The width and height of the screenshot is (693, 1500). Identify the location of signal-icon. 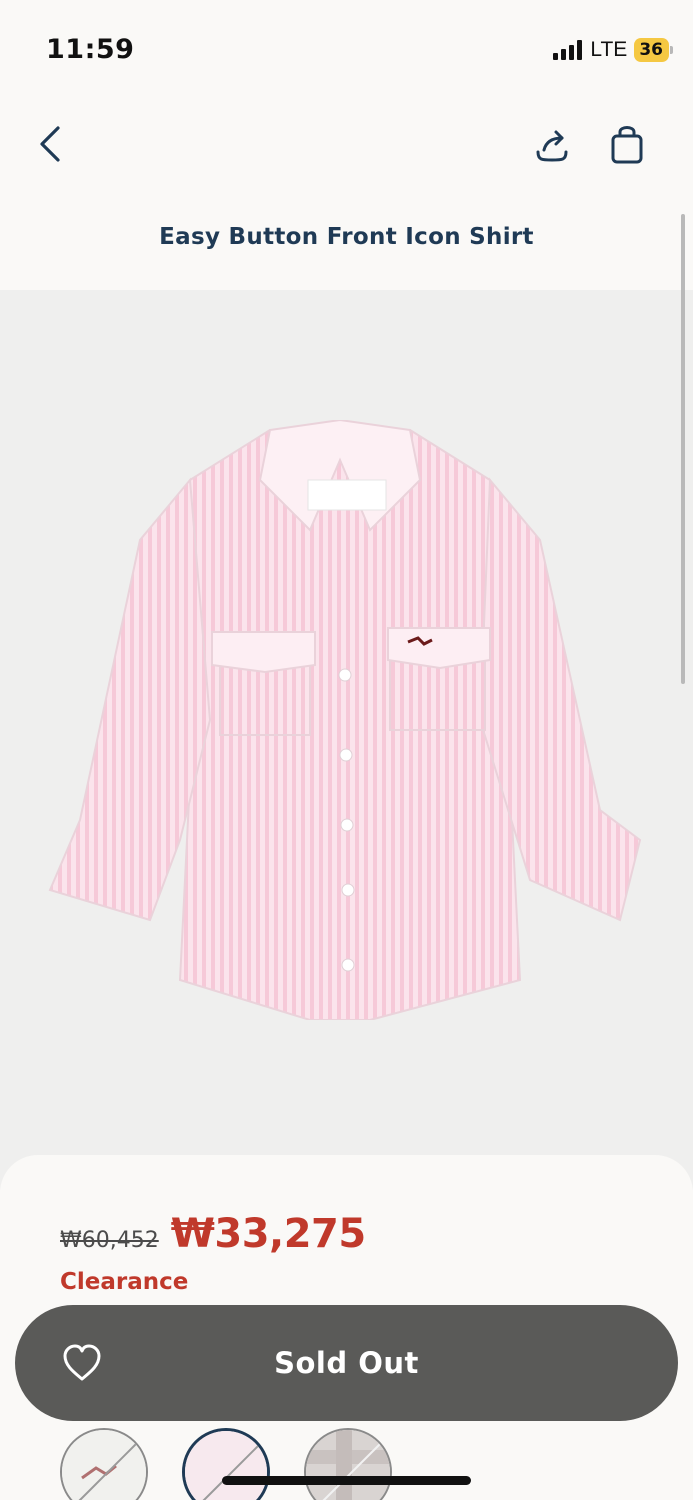
(568, 50).